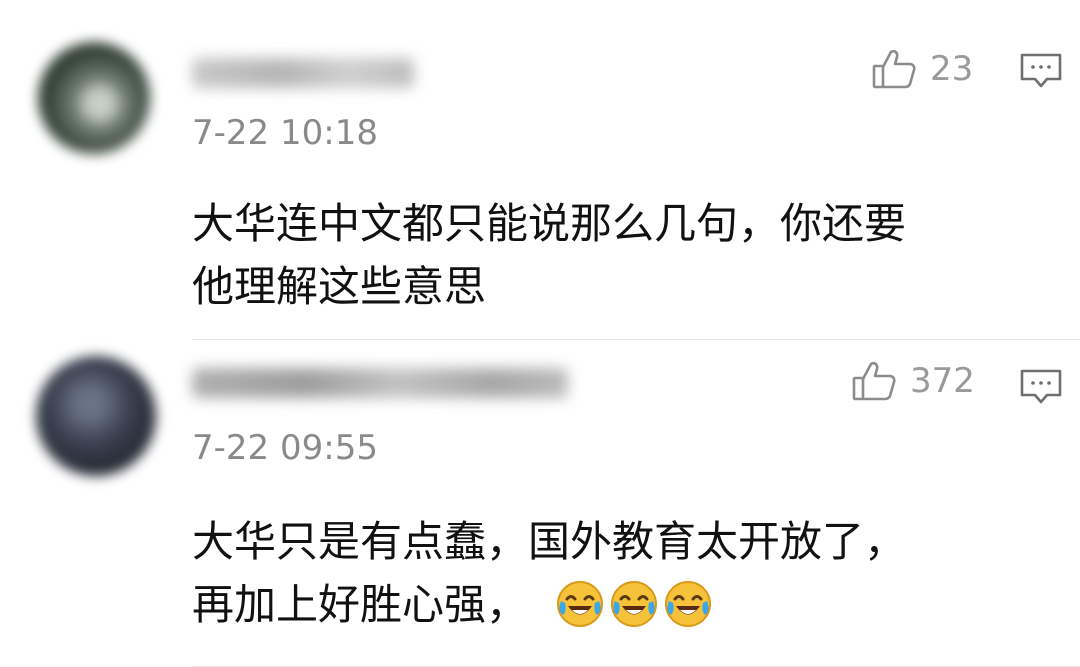  I want to click on like-button: 372, so click(913, 381).